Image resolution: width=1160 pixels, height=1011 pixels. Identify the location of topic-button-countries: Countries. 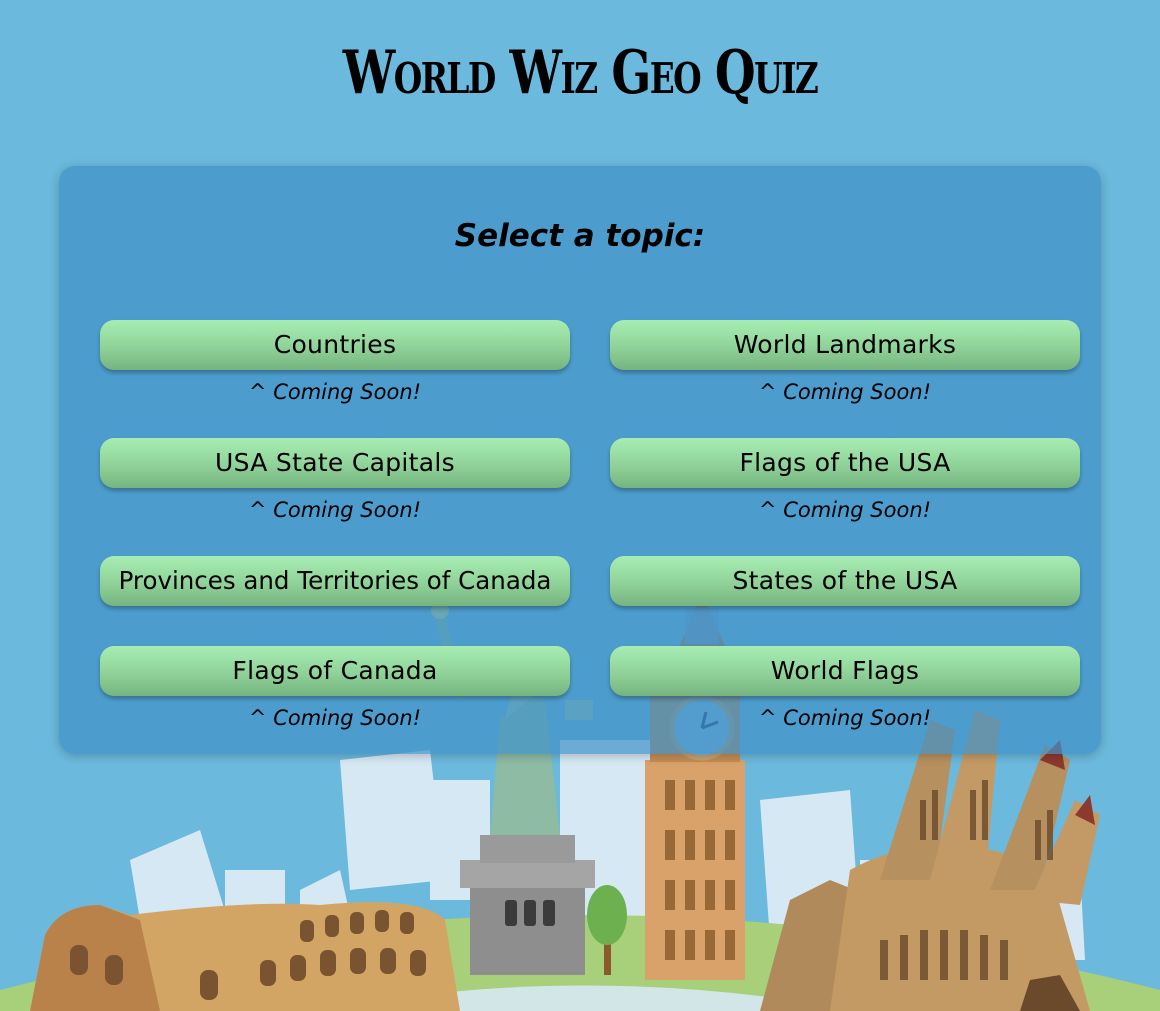
(335, 345).